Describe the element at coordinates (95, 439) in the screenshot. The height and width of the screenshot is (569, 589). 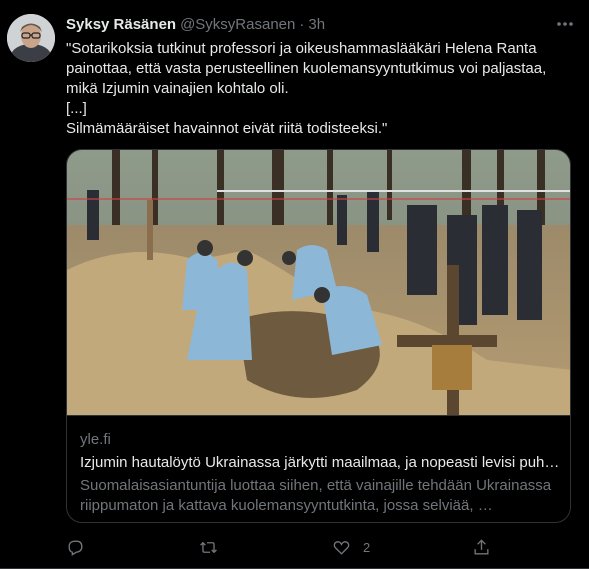
I see `card-domain: yle.fi` at that location.